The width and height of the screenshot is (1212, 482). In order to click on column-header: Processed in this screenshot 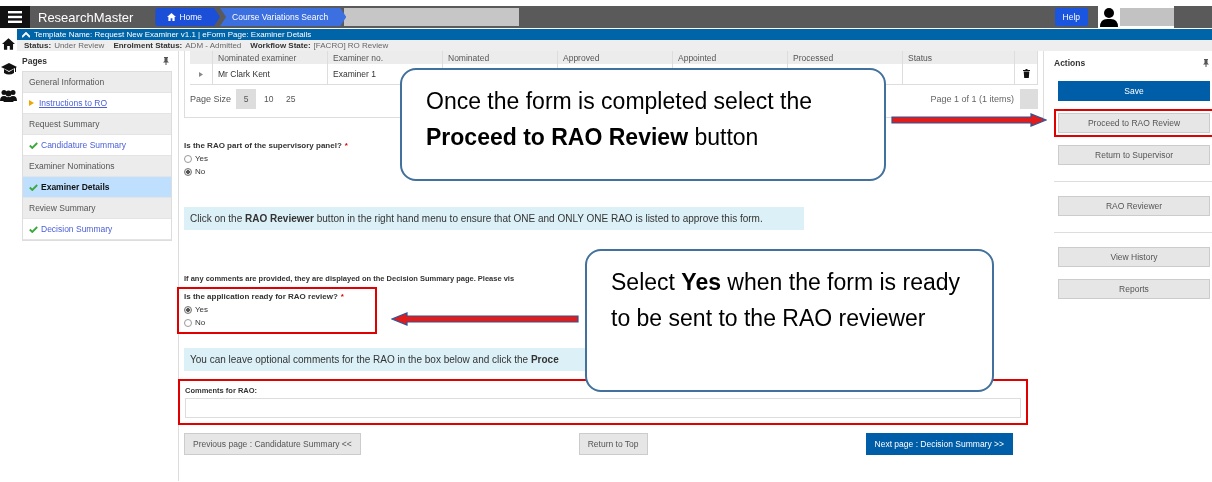, I will do `click(845, 57)`.